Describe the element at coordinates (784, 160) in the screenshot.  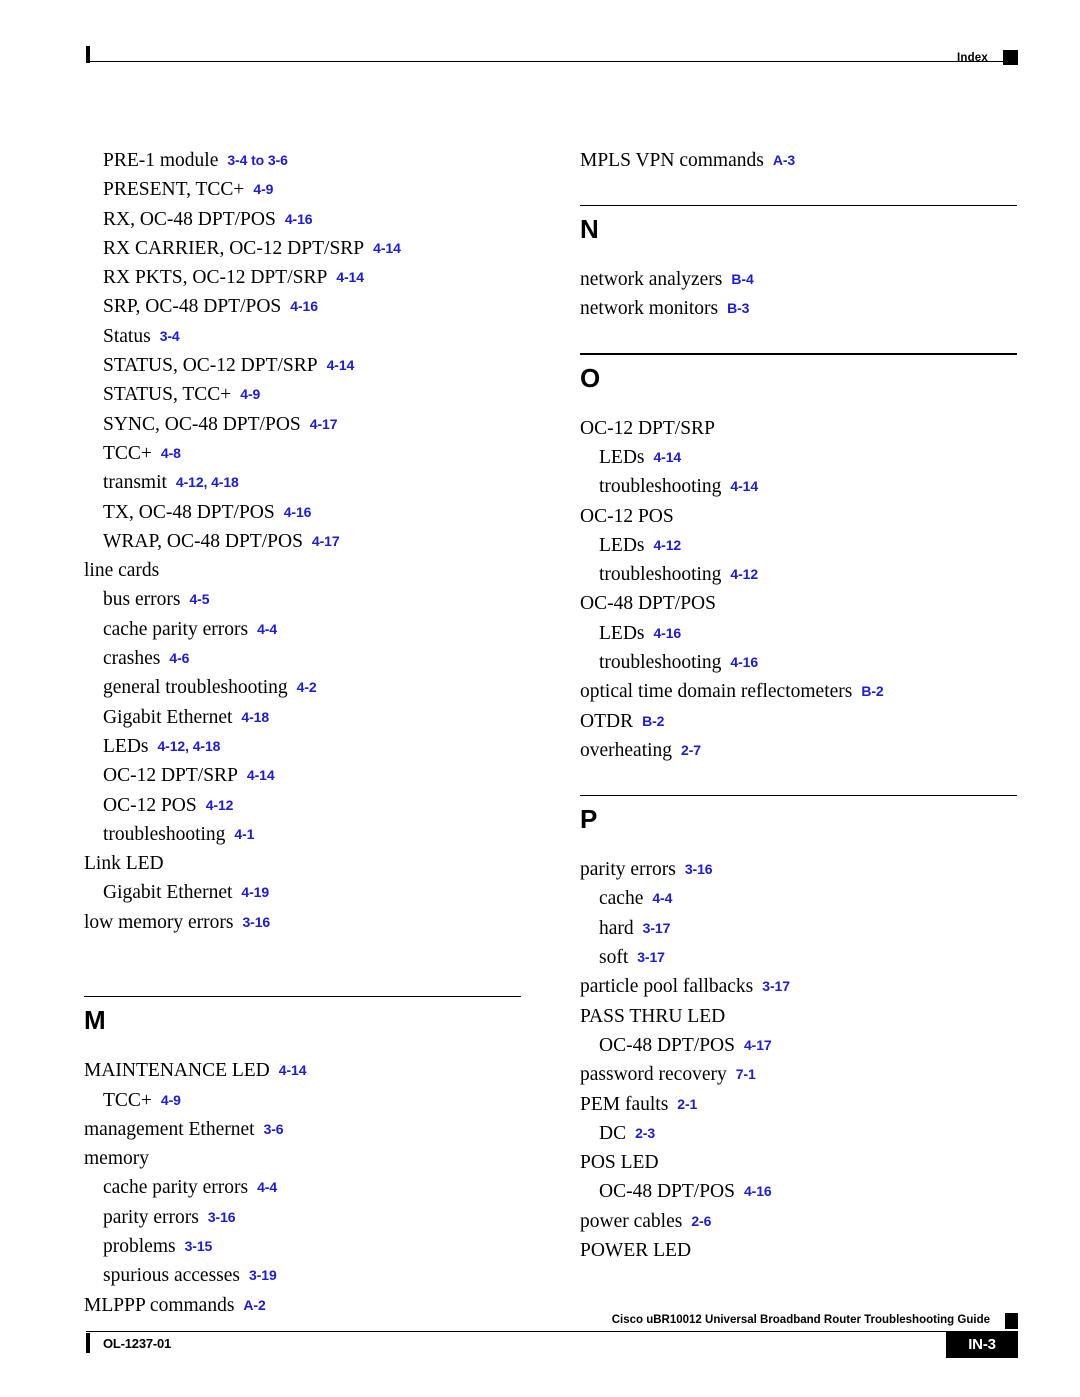
I see `index-entry-locator: A-3` at that location.